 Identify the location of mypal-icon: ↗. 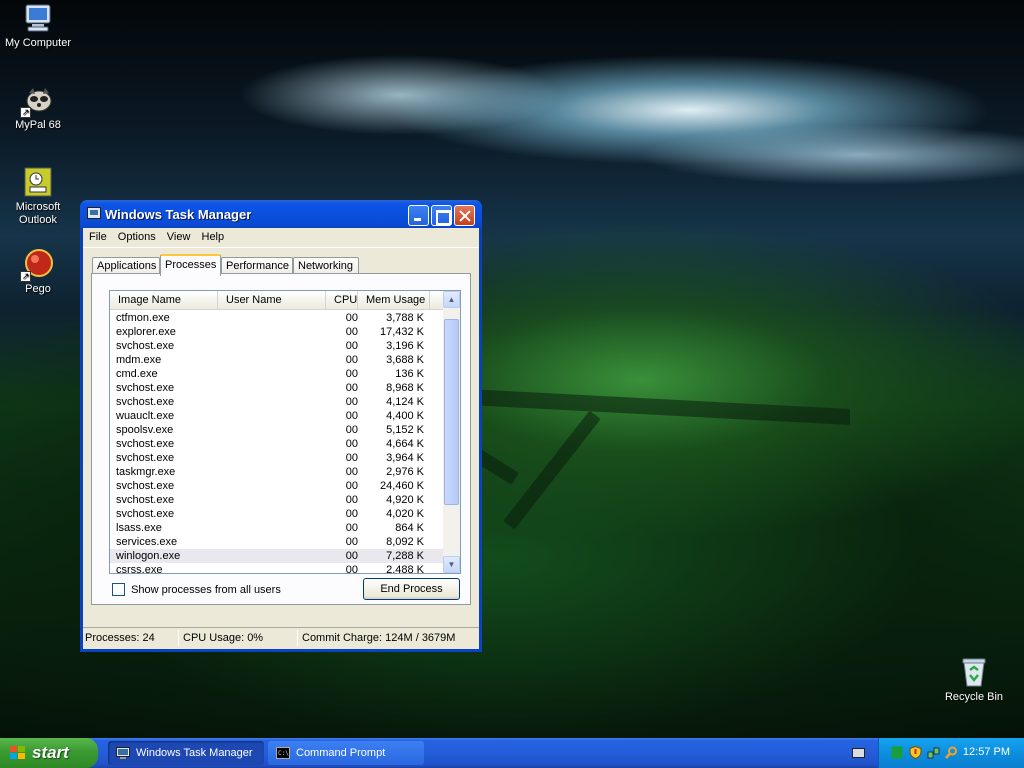
(37, 101).